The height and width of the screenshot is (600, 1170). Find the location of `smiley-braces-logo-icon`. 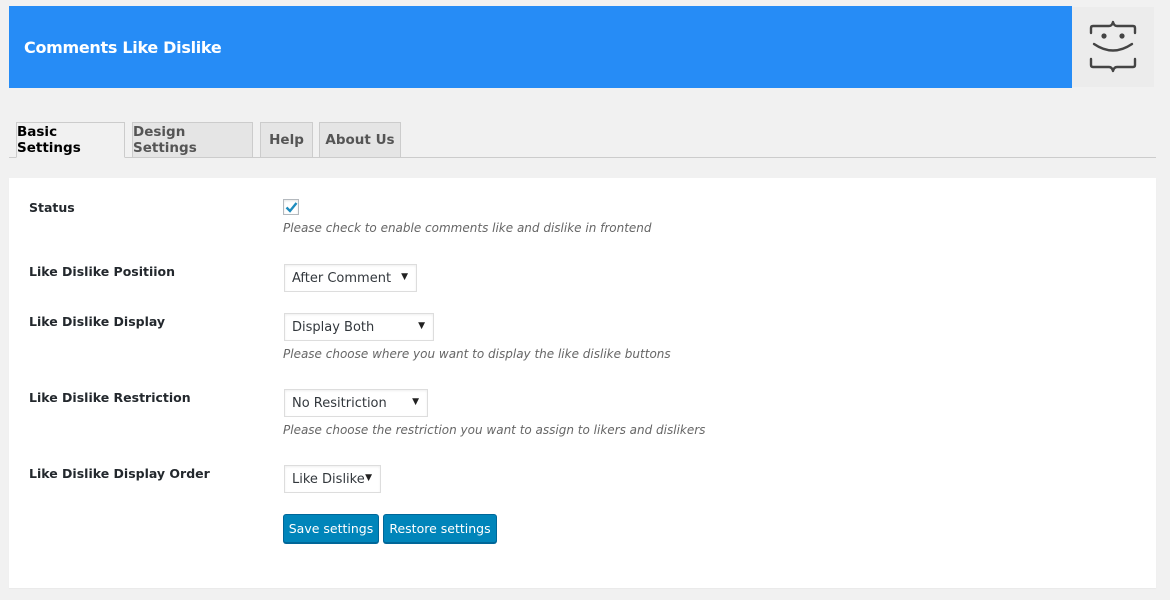

smiley-braces-logo-icon is located at coordinates (1113, 46).